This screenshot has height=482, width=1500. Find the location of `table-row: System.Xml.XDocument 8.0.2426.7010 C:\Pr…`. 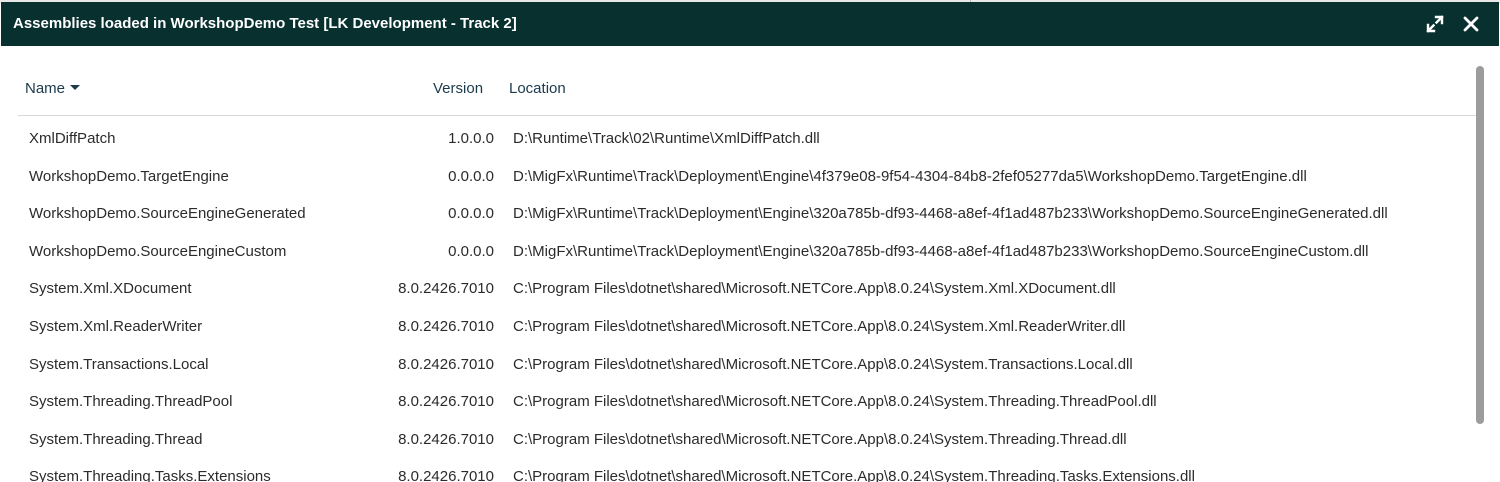

table-row: System.Xml.XDocument 8.0.2426.7010 C:\Pr… is located at coordinates (747, 288).